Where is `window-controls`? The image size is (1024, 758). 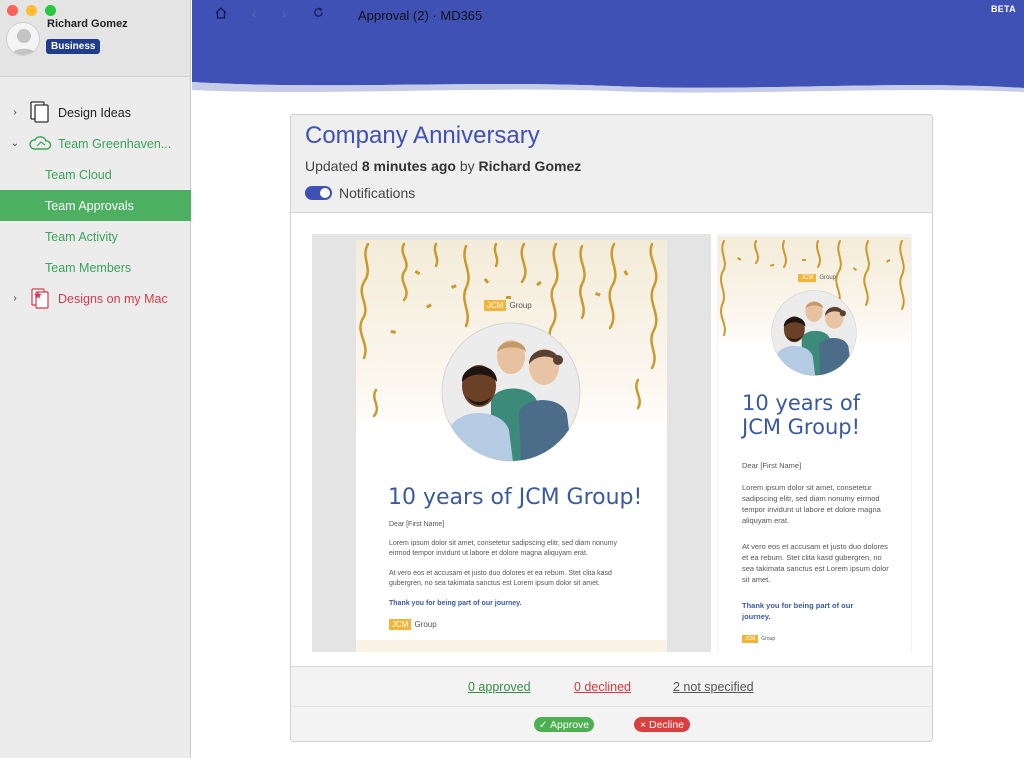
window-controls is located at coordinates (31, 10).